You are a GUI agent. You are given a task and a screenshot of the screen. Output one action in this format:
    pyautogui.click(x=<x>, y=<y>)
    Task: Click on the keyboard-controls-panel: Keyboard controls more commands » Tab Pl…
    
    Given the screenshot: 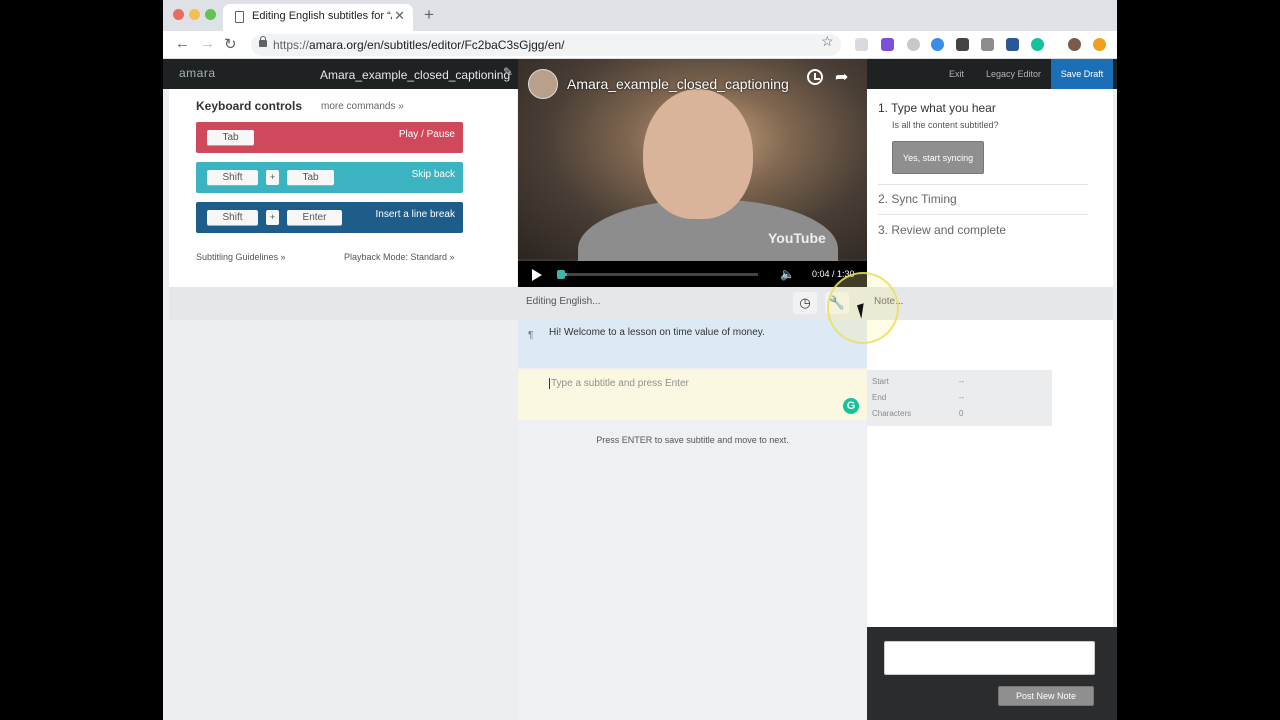 What is the action you would take?
    pyautogui.click(x=343, y=188)
    